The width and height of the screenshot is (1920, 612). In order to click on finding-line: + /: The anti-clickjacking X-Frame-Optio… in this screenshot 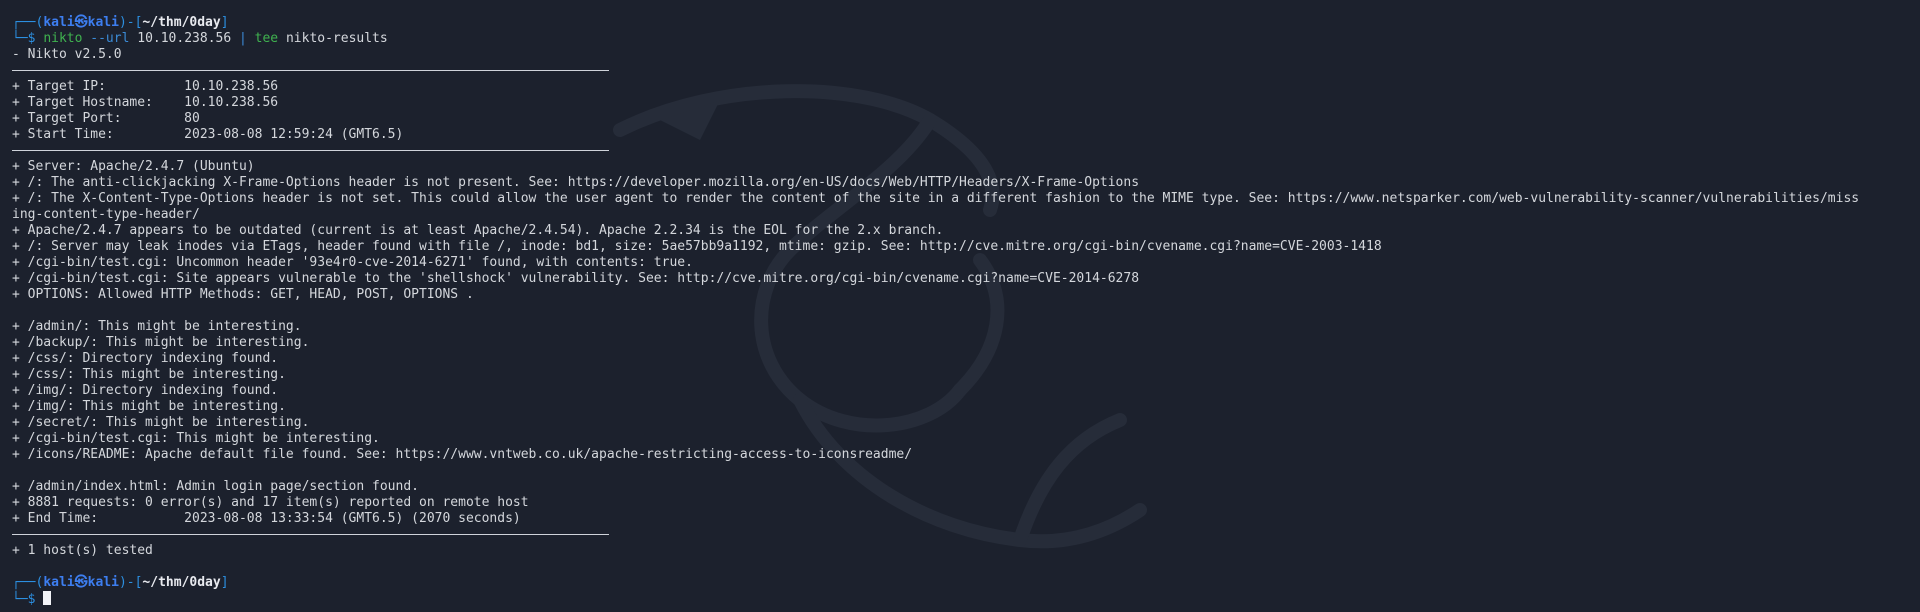, I will do `click(576, 182)`.